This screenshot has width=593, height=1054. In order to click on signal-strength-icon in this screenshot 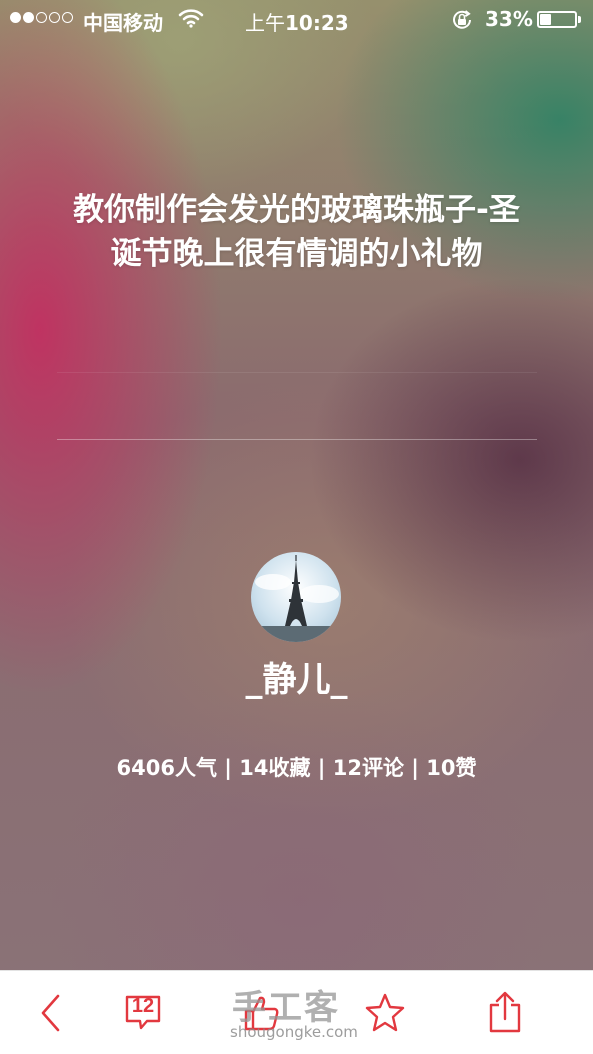, I will do `click(41, 17)`.